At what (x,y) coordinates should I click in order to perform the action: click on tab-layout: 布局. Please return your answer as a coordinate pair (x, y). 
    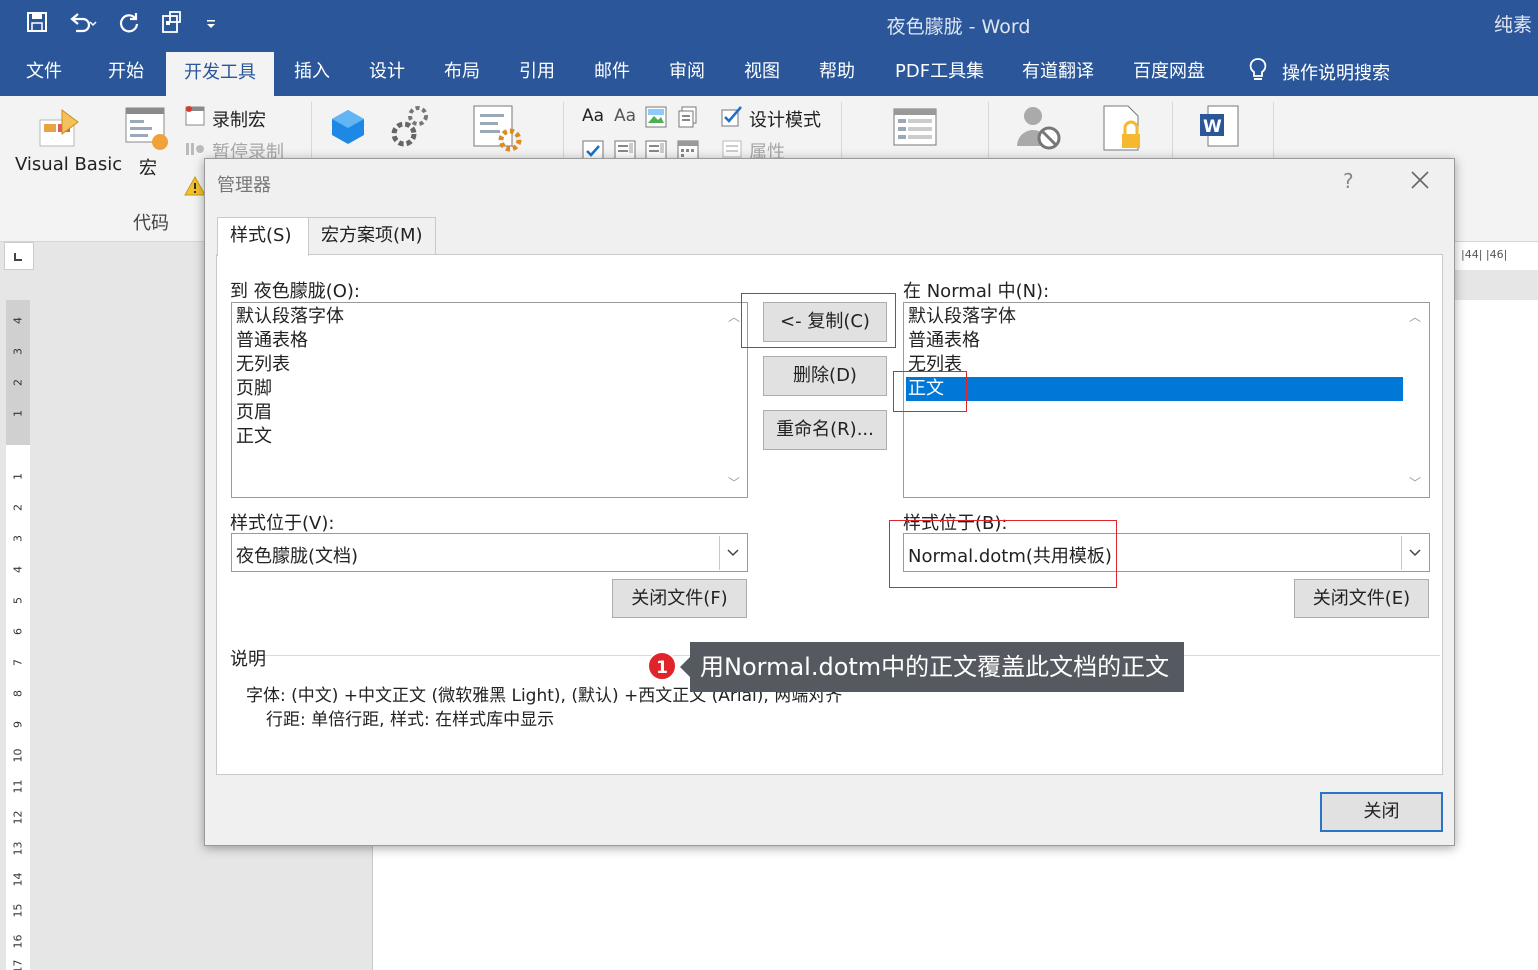
    Looking at the image, I should click on (462, 72).